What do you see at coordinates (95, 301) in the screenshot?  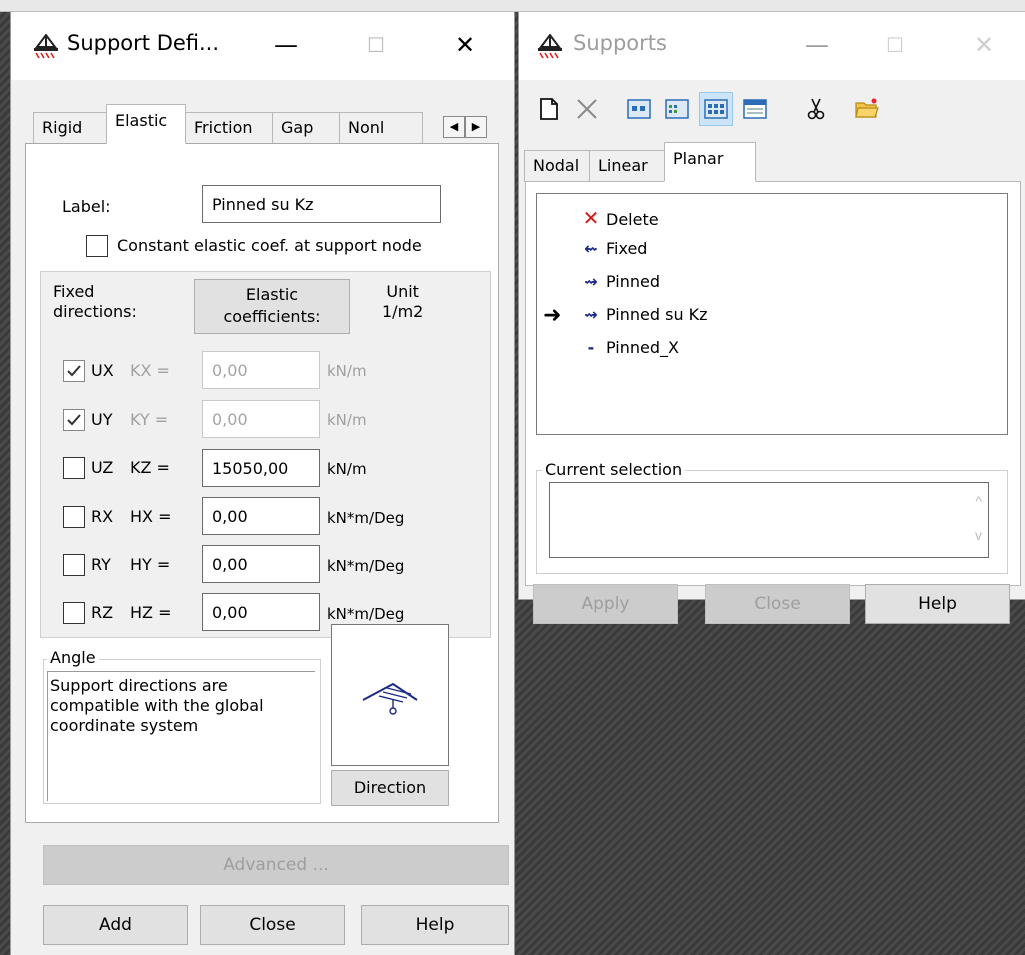 I see `fixed-directions-label: Fixed directions:` at bounding box center [95, 301].